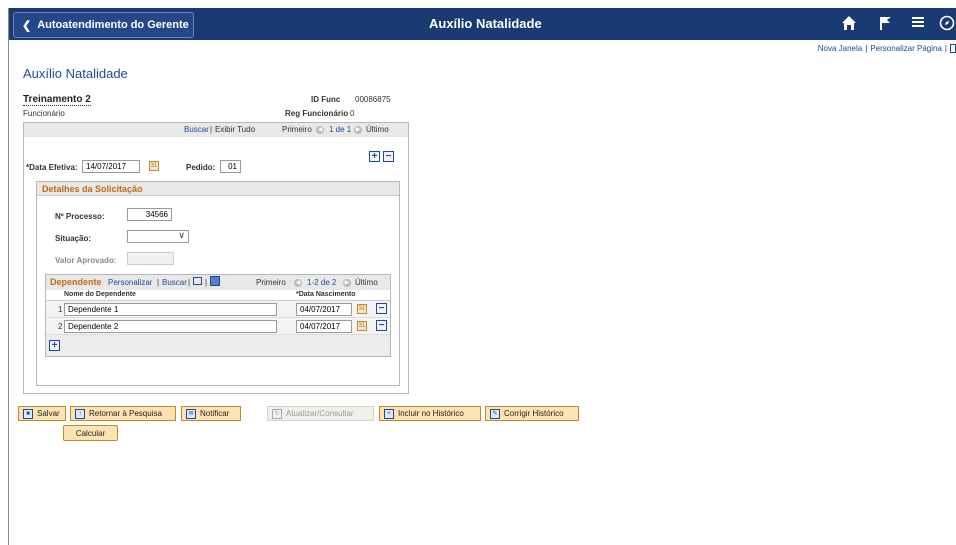 The width and height of the screenshot is (956, 545). What do you see at coordinates (54, 345) in the screenshot?
I see `add-dependent-icon: +` at bounding box center [54, 345].